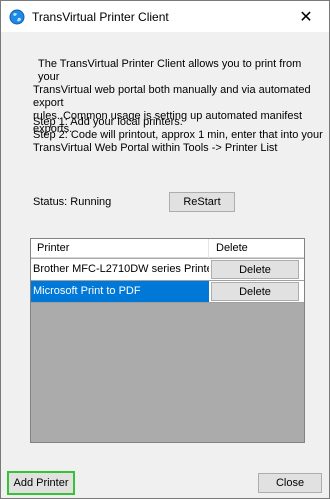 This screenshot has height=499, width=330. I want to click on column-header-printer: Printer, so click(120, 248).